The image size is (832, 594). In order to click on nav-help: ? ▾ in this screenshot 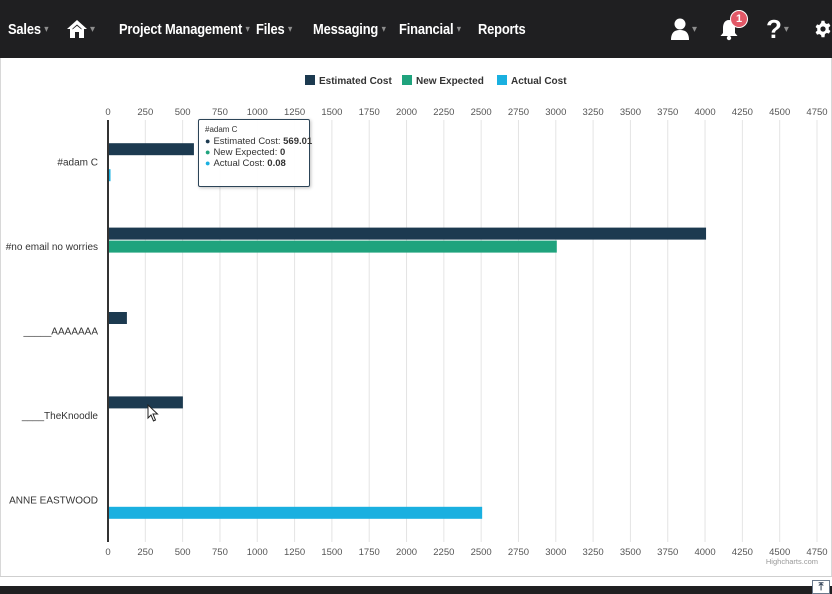, I will do `click(777, 29)`.